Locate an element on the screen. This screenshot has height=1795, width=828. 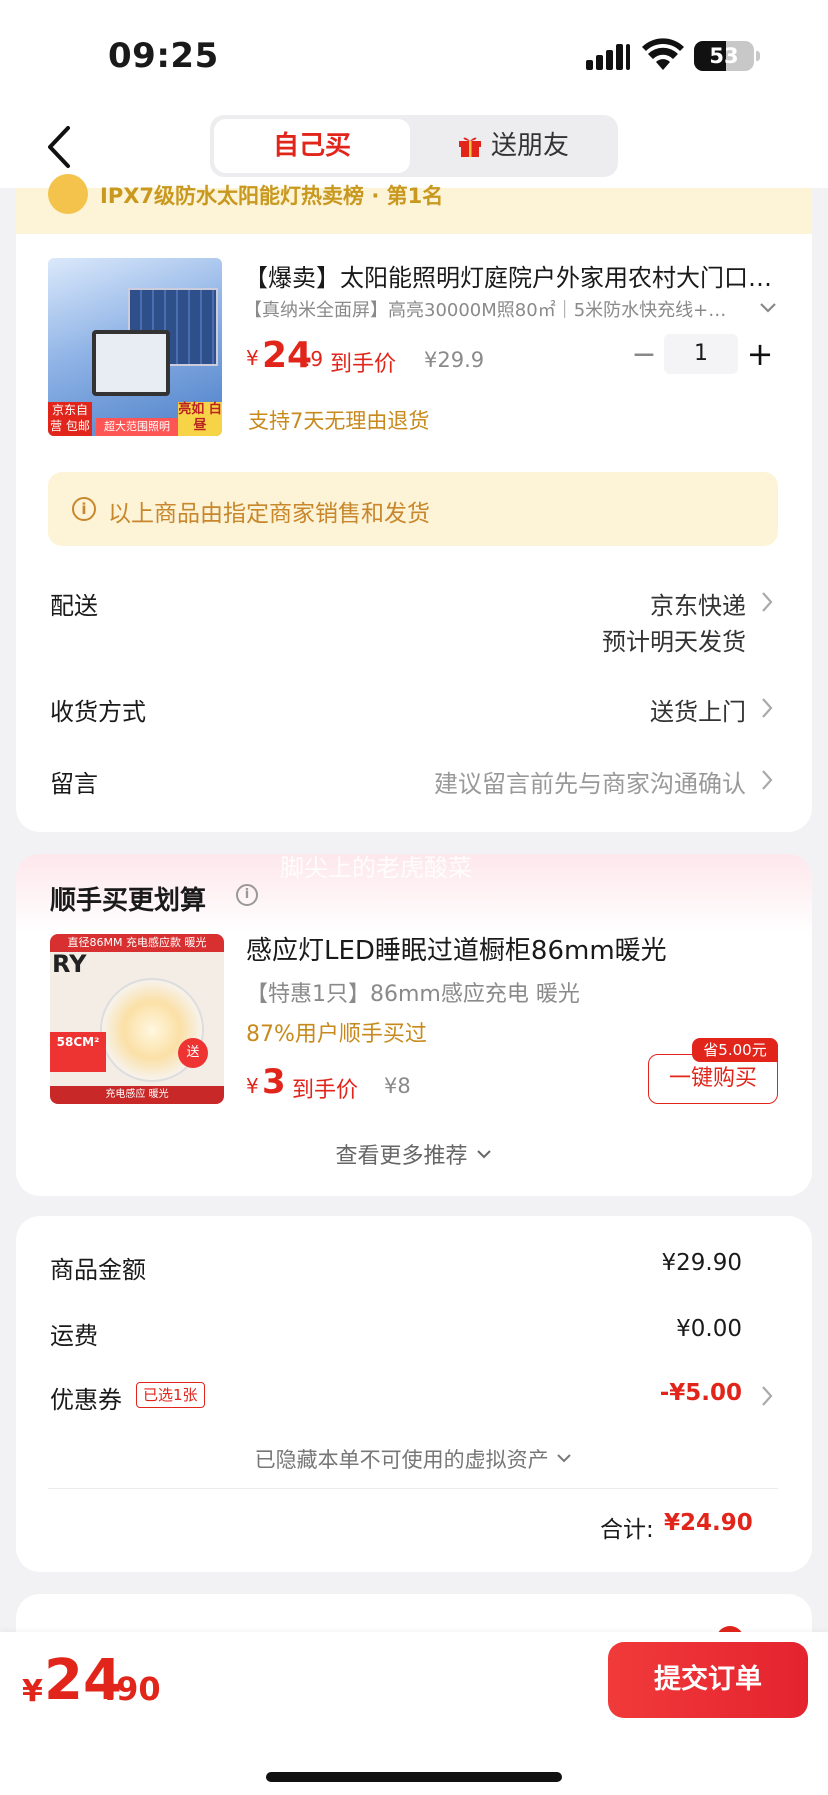
ranking-text: IPX7级防水太阳能灯热卖榜 · 第1名 is located at coordinates (272, 196).